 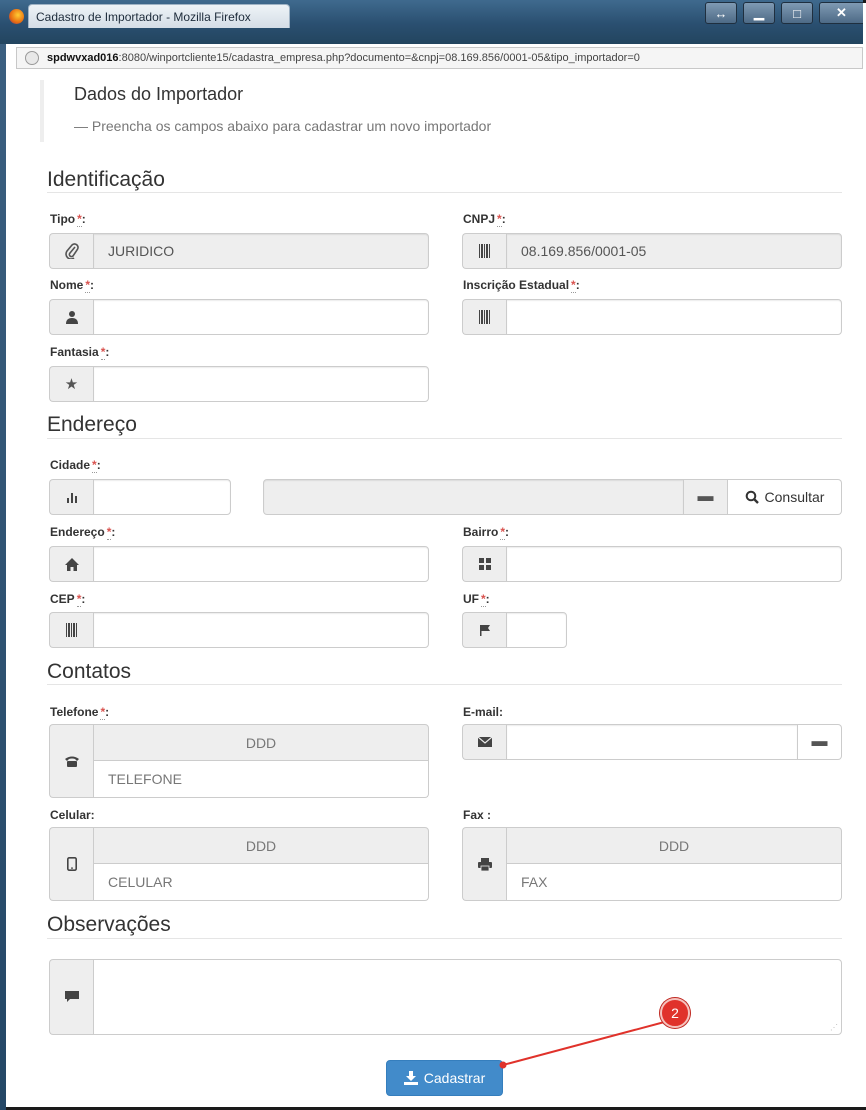 I want to click on cidade-code-input, so click(x=162, y=497).